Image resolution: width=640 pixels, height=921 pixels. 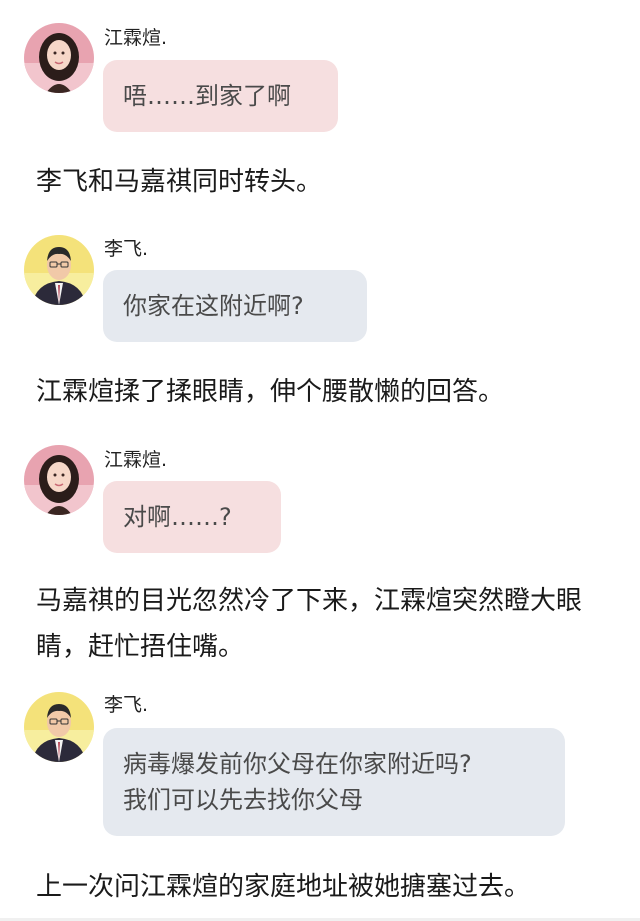 I want to click on message-bubble: 对啊……?, so click(x=192, y=517).